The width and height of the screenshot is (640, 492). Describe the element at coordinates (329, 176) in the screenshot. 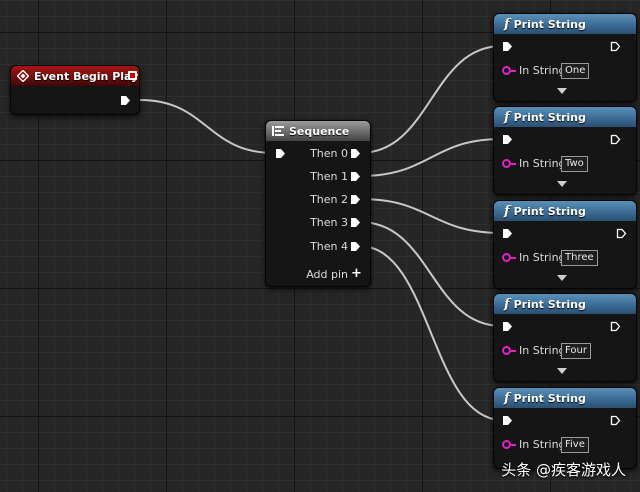

I see `sequence-output-label: Then 1` at that location.